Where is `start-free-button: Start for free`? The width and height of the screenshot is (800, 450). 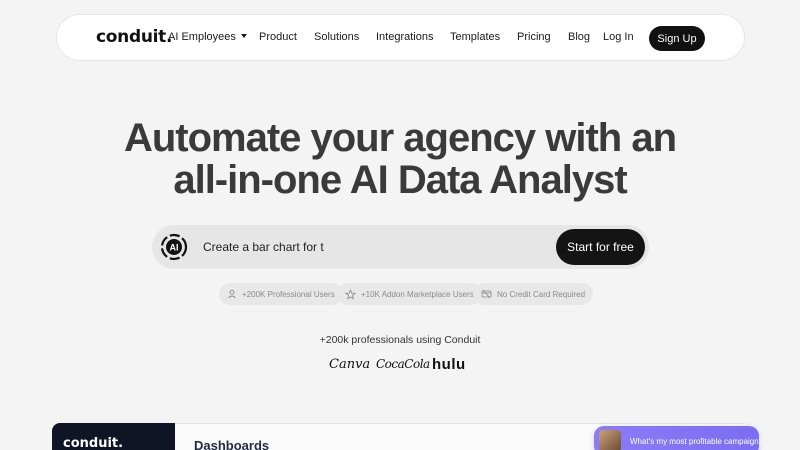
start-free-button: Start for free is located at coordinates (600, 247).